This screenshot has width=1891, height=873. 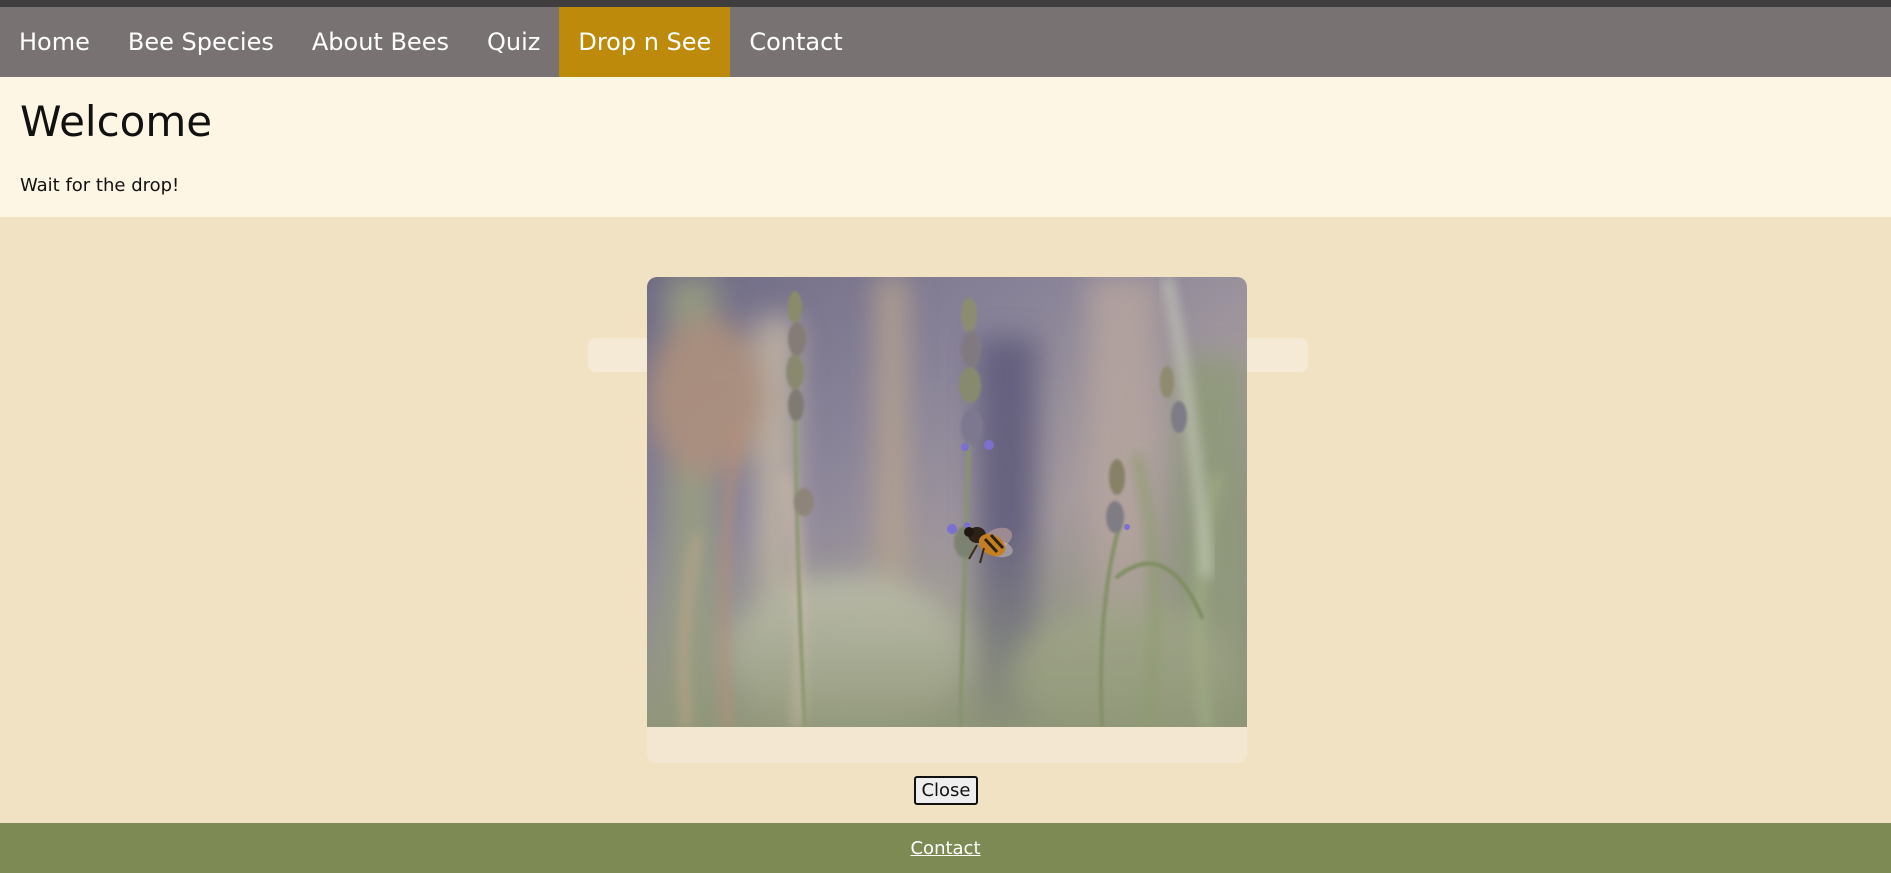 What do you see at coordinates (380, 42) in the screenshot?
I see `nav-item-about-bees: About Bees` at bounding box center [380, 42].